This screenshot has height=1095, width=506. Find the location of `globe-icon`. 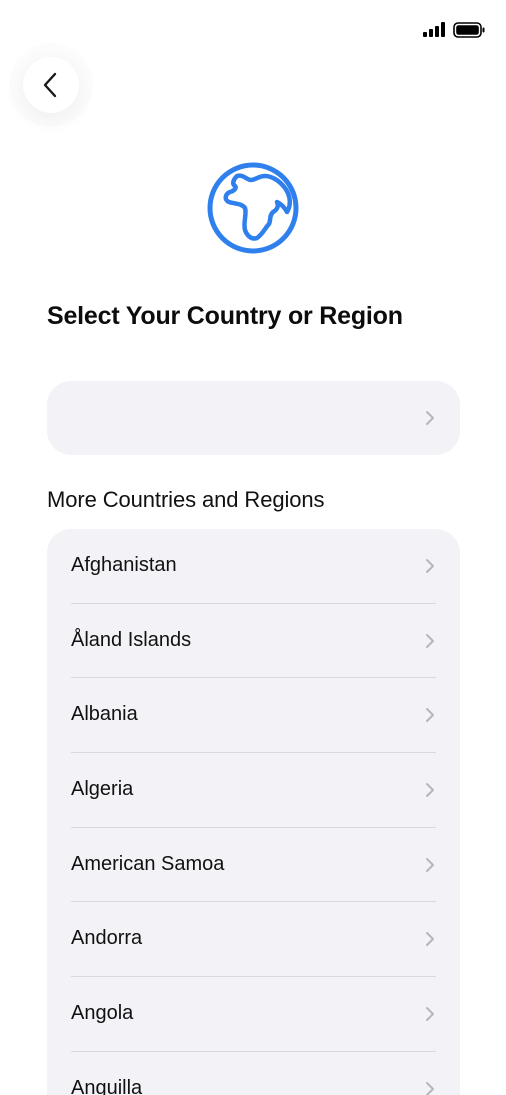

globe-icon is located at coordinates (253, 208).